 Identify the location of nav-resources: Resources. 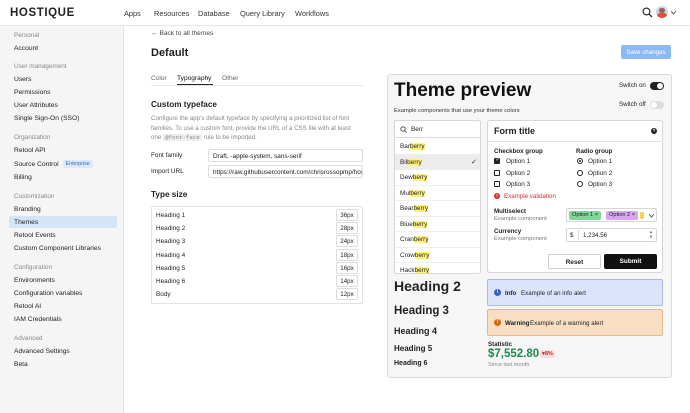
(171, 13).